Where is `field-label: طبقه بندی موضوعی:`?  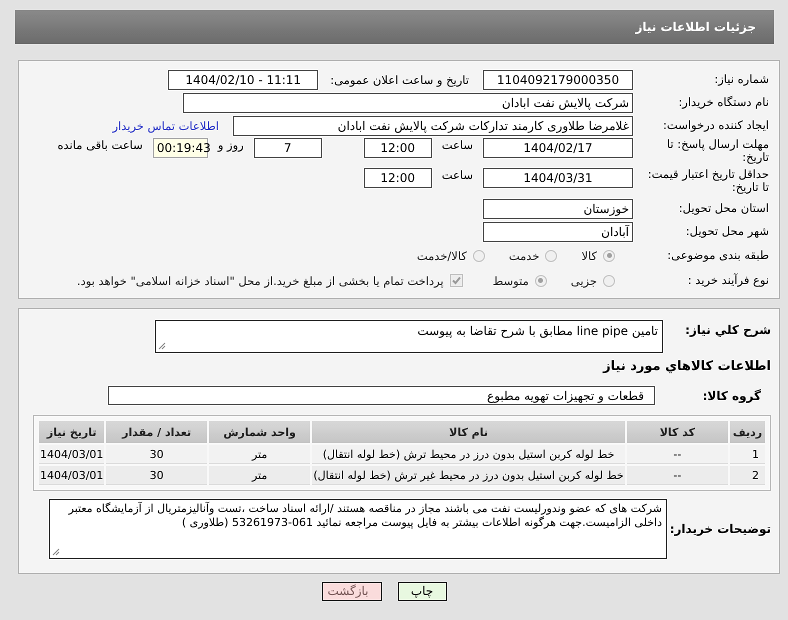
field-label: طبقه بندی موضوعی: is located at coordinates (717, 255).